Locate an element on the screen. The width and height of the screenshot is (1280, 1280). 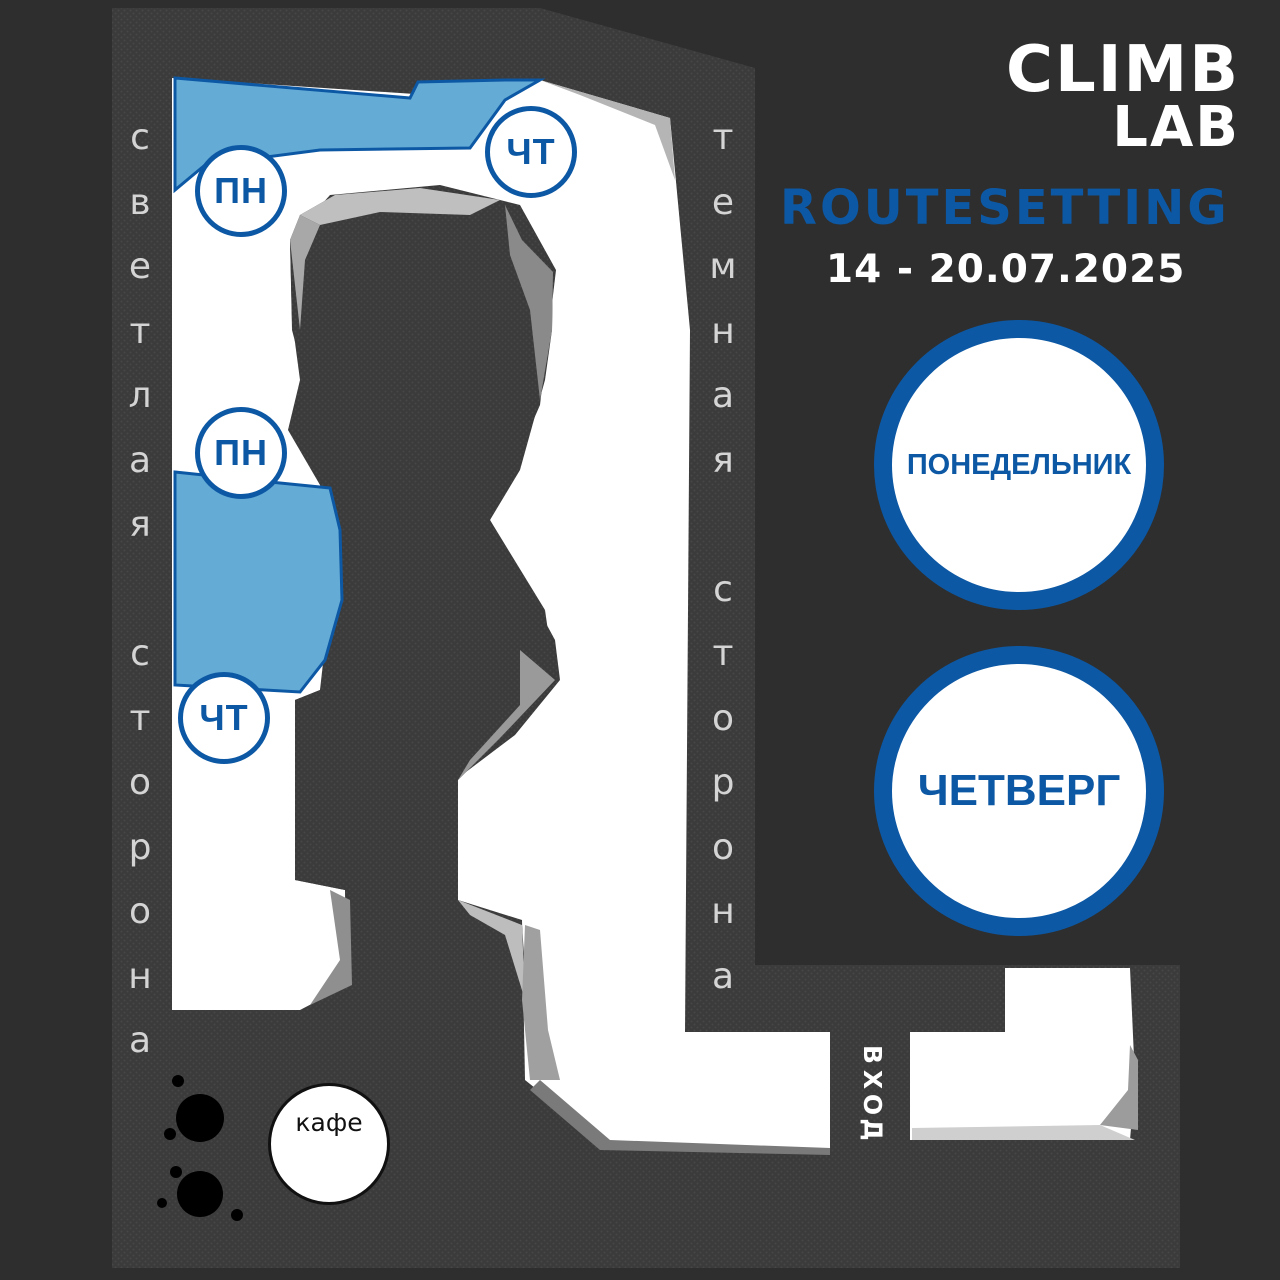
zone-badge-monday-middle: ПН is located at coordinates (241, 453).